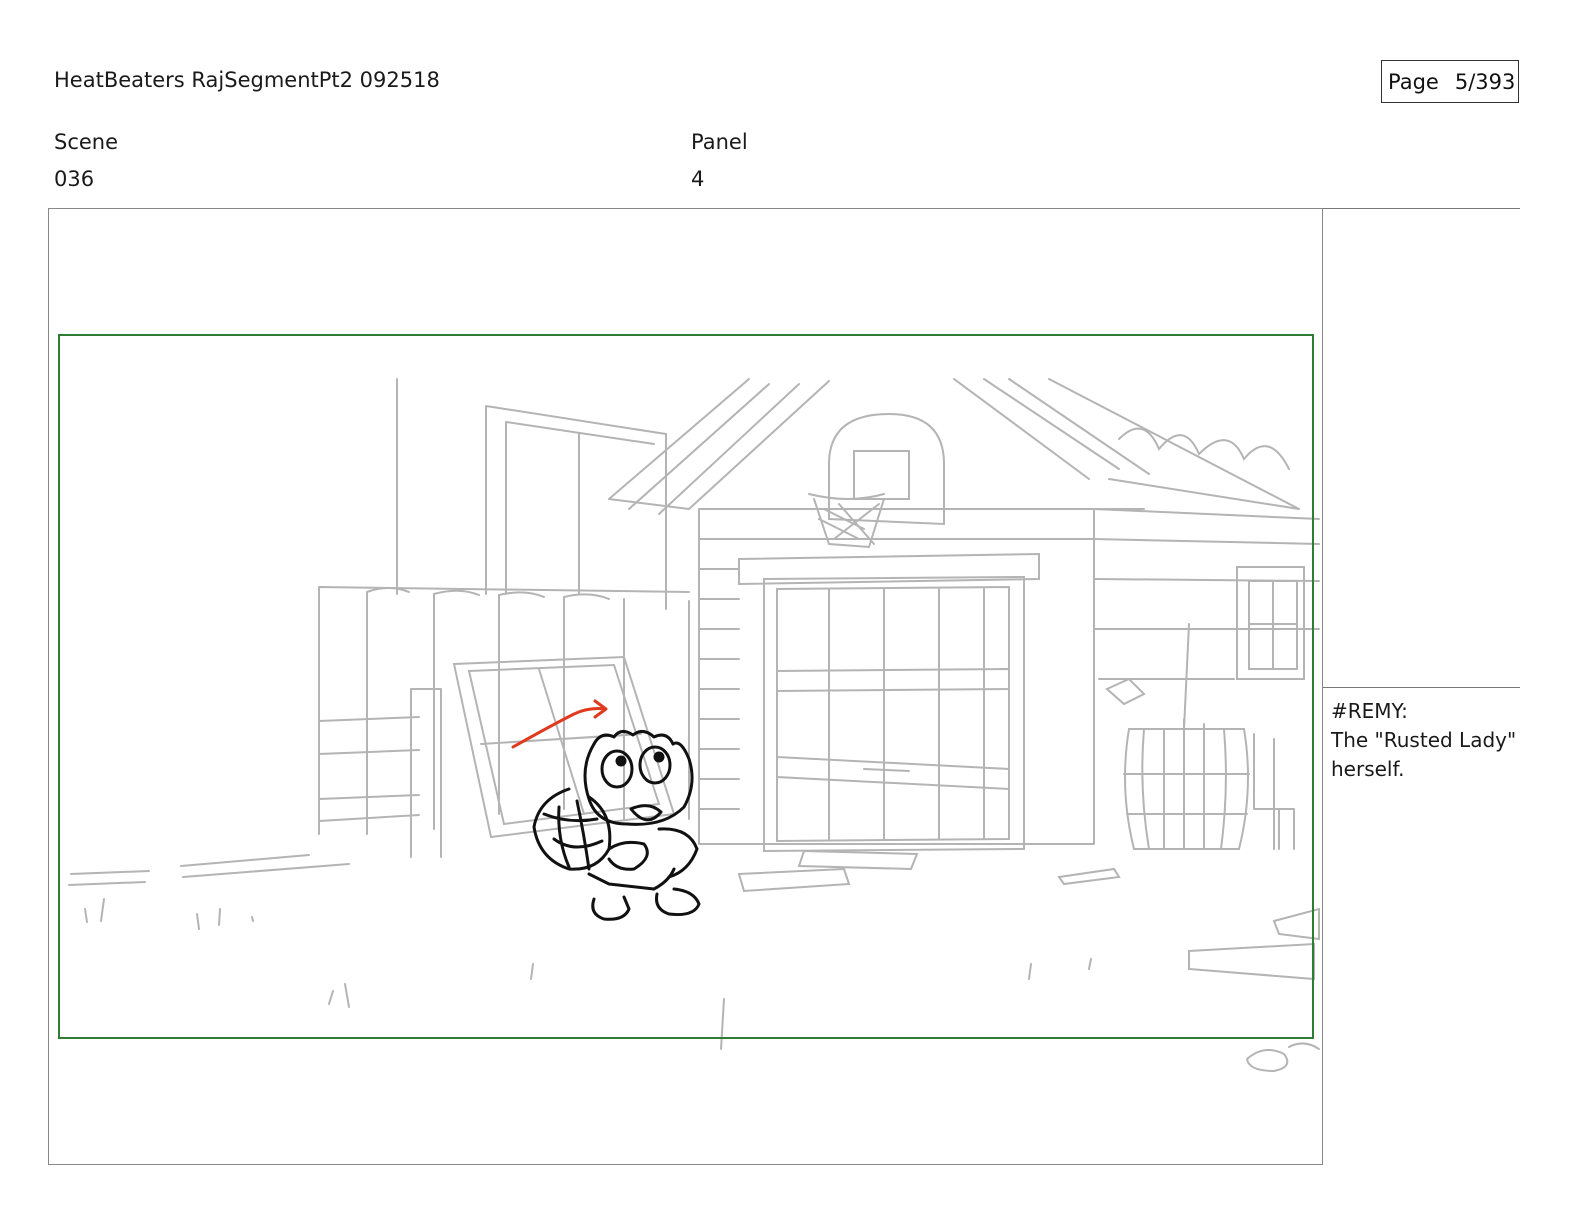  What do you see at coordinates (1450, 81) in the screenshot?
I see `page-indicator: Page 5/393` at bounding box center [1450, 81].